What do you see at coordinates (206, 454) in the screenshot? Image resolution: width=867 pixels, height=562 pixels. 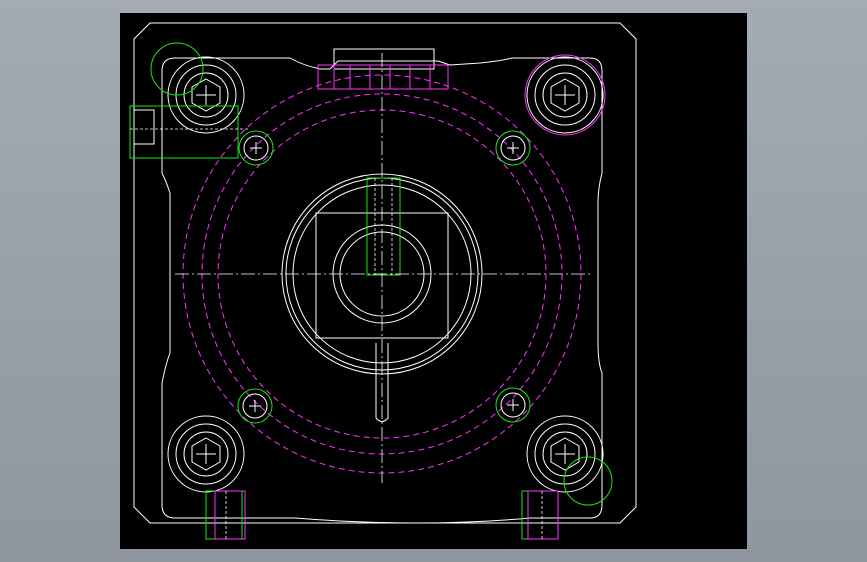 I see `bolt-bottom-left` at bounding box center [206, 454].